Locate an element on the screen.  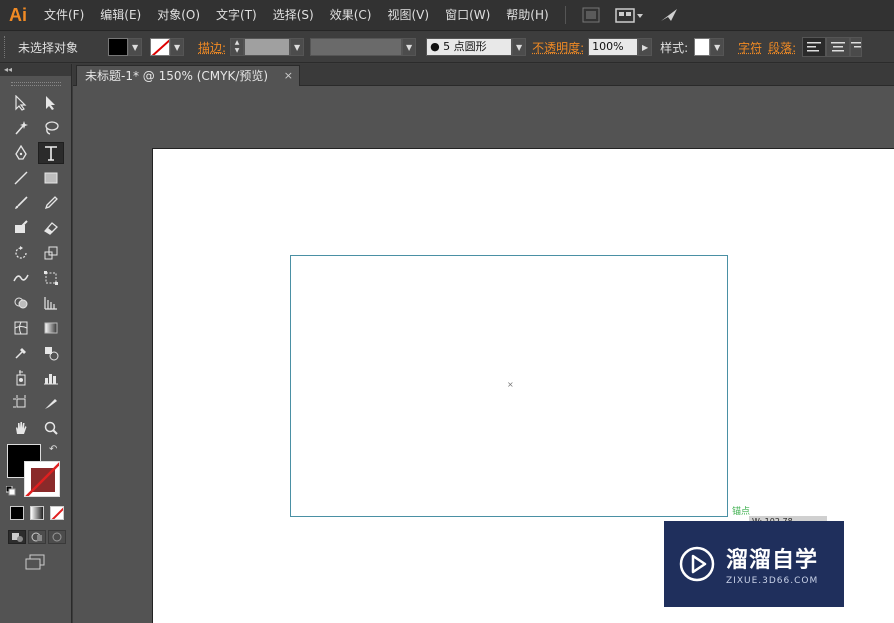
menu-file: 文件(F) is located at coordinates (64, 15).